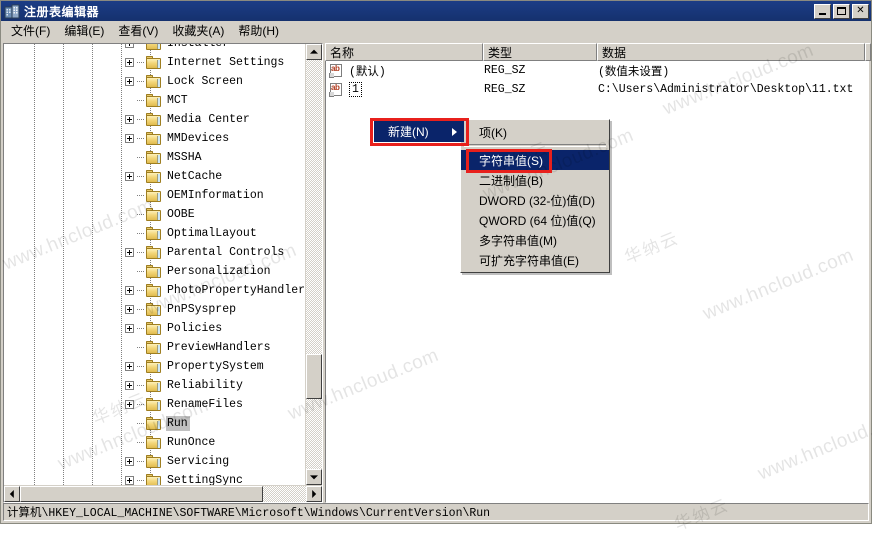 The width and height of the screenshot is (872, 535). I want to click on submenu-item-label: QWORD (64 位)值(Q), so click(537, 220).